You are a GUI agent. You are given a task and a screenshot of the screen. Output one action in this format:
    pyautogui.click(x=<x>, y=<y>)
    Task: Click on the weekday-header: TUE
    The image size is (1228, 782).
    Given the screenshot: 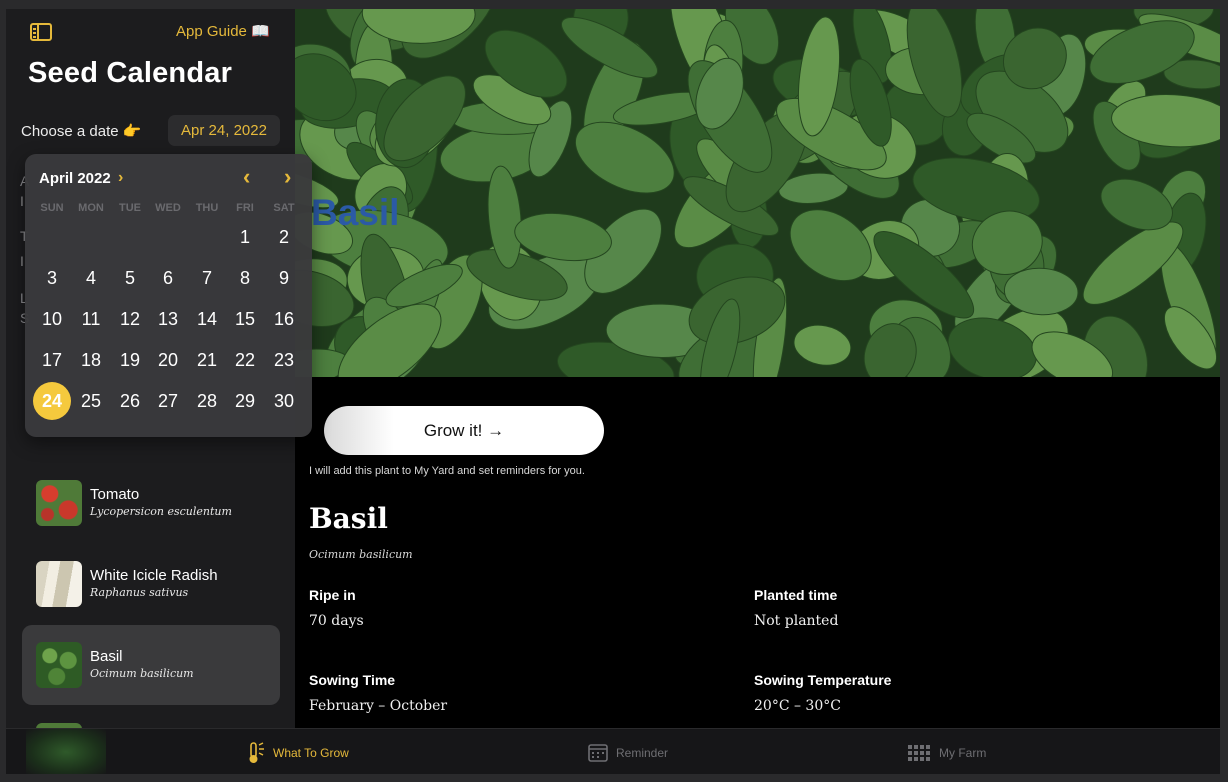 What is the action you would take?
    pyautogui.click(x=130, y=208)
    